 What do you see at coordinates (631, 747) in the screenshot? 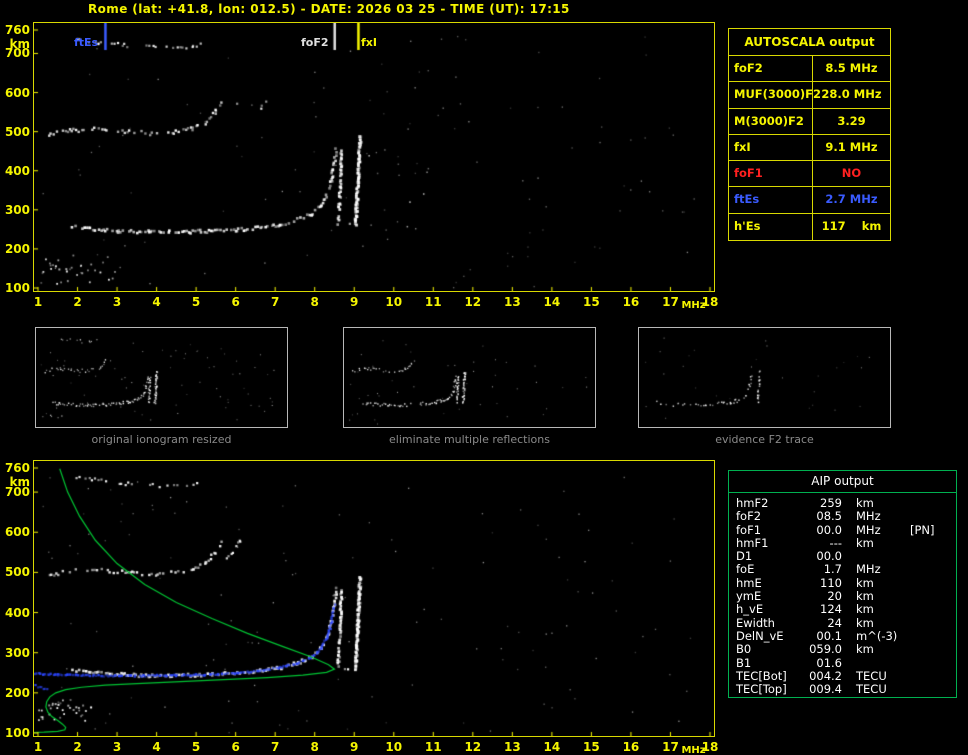
I see `xtick-label: 16` at bounding box center [631, 747].